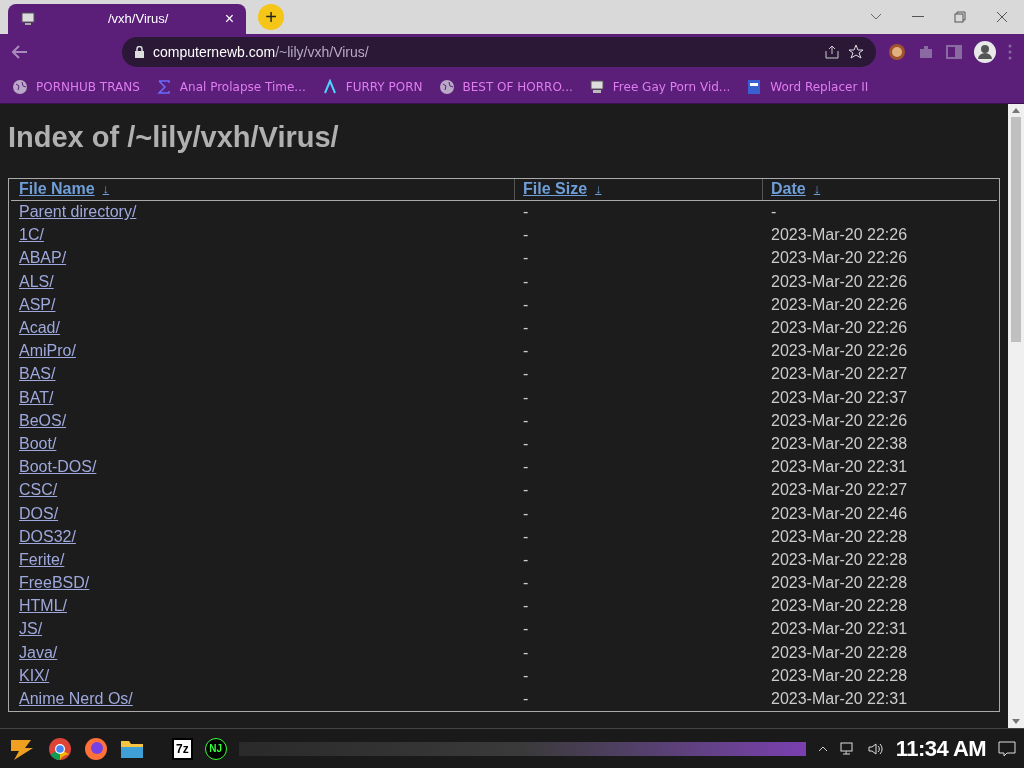 Image resolution: width=1024 pixels, height=768 pixels. I want to click on directory-link: BAS/, so click(37, 374).